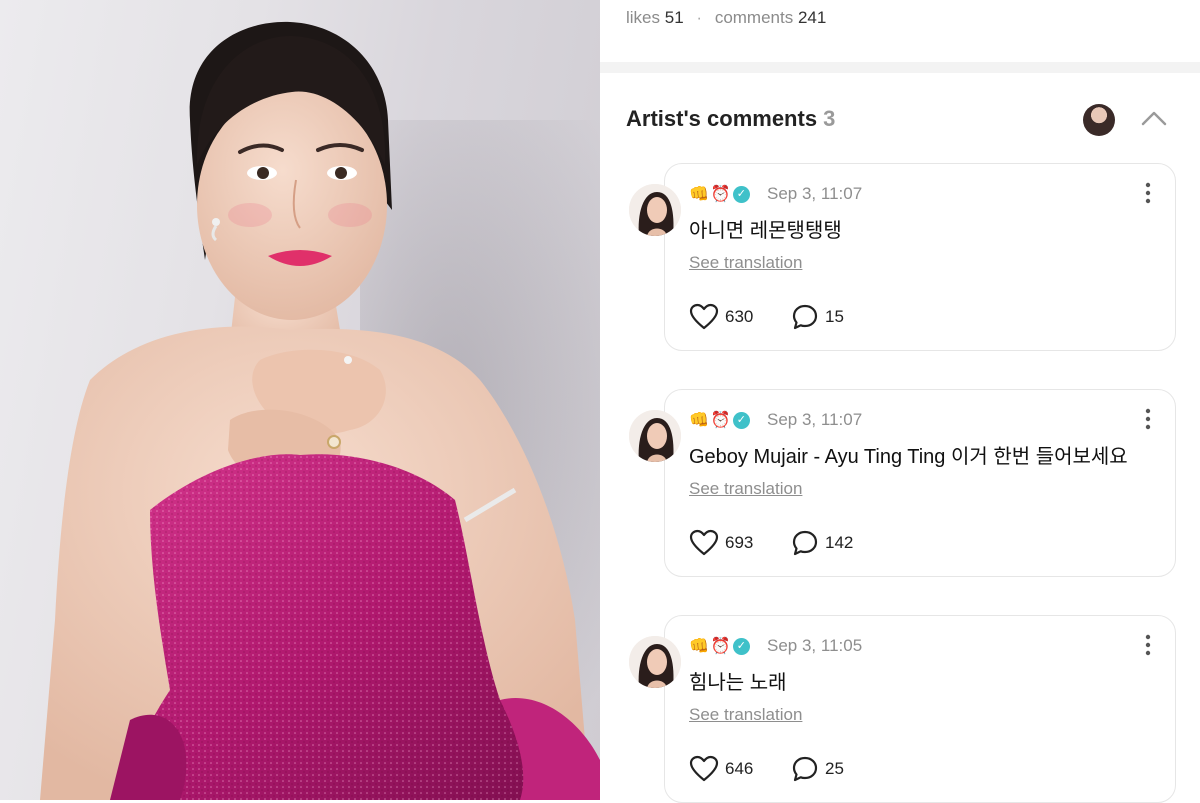 The height and width of the screenshot is (803, 1200). Describe the element at coordinates (739, 768) in the screenshot. I see `like-count: 646` at that location.